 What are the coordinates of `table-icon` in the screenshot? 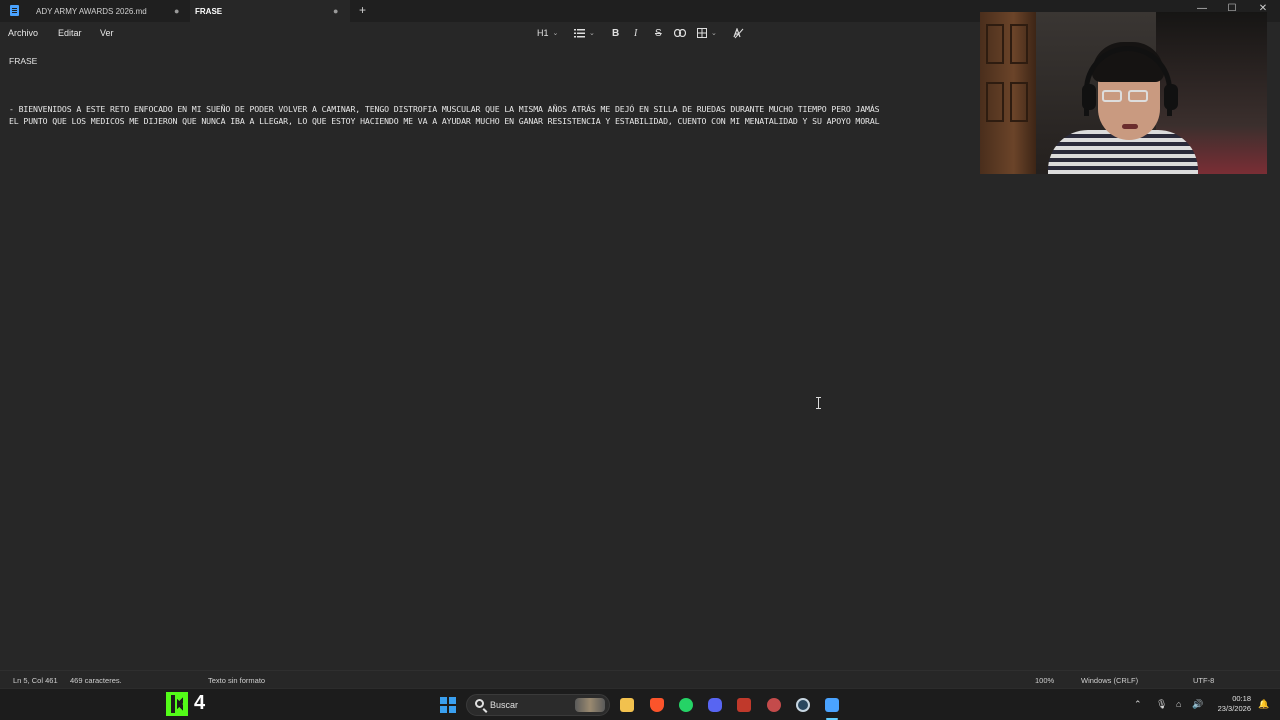 It's located at (702, 33).